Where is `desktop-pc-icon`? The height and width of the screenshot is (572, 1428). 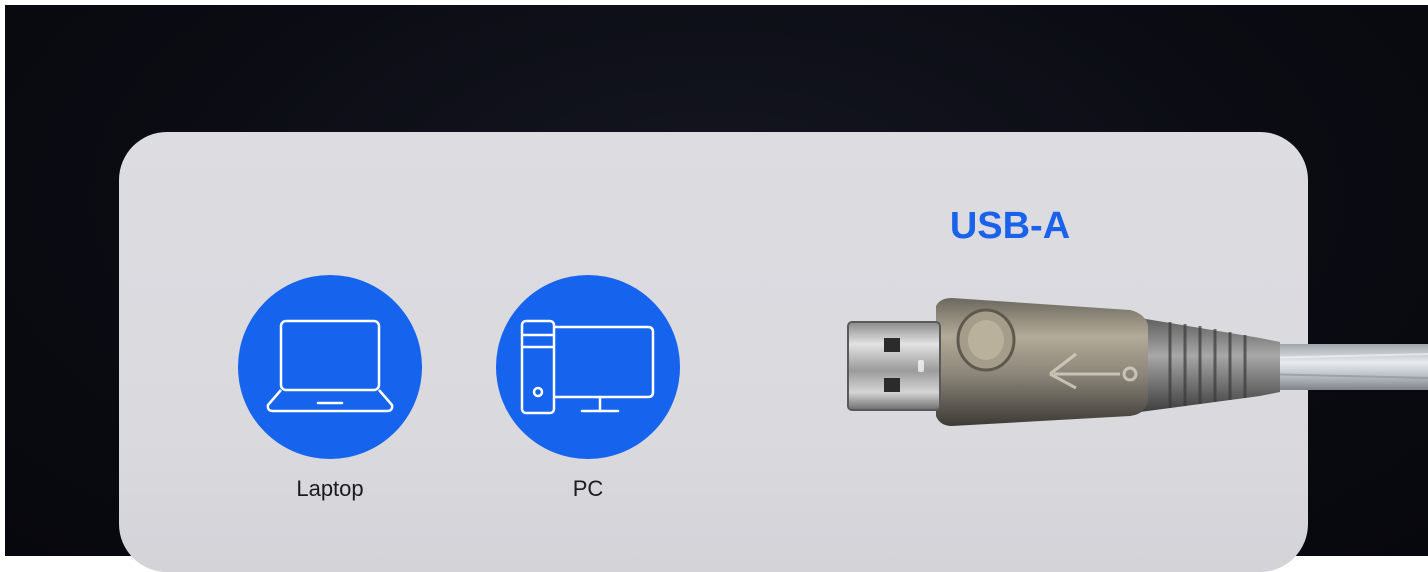 desktop-pc-icon is located at coordinates (587, 367).